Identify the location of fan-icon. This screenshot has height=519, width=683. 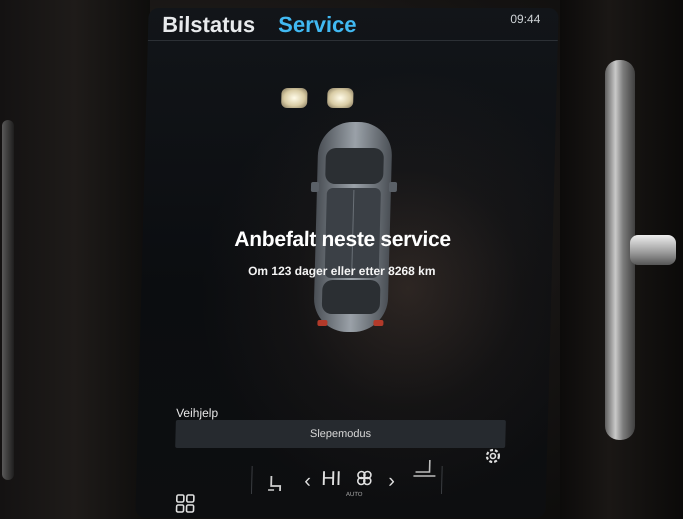
(364, 478).